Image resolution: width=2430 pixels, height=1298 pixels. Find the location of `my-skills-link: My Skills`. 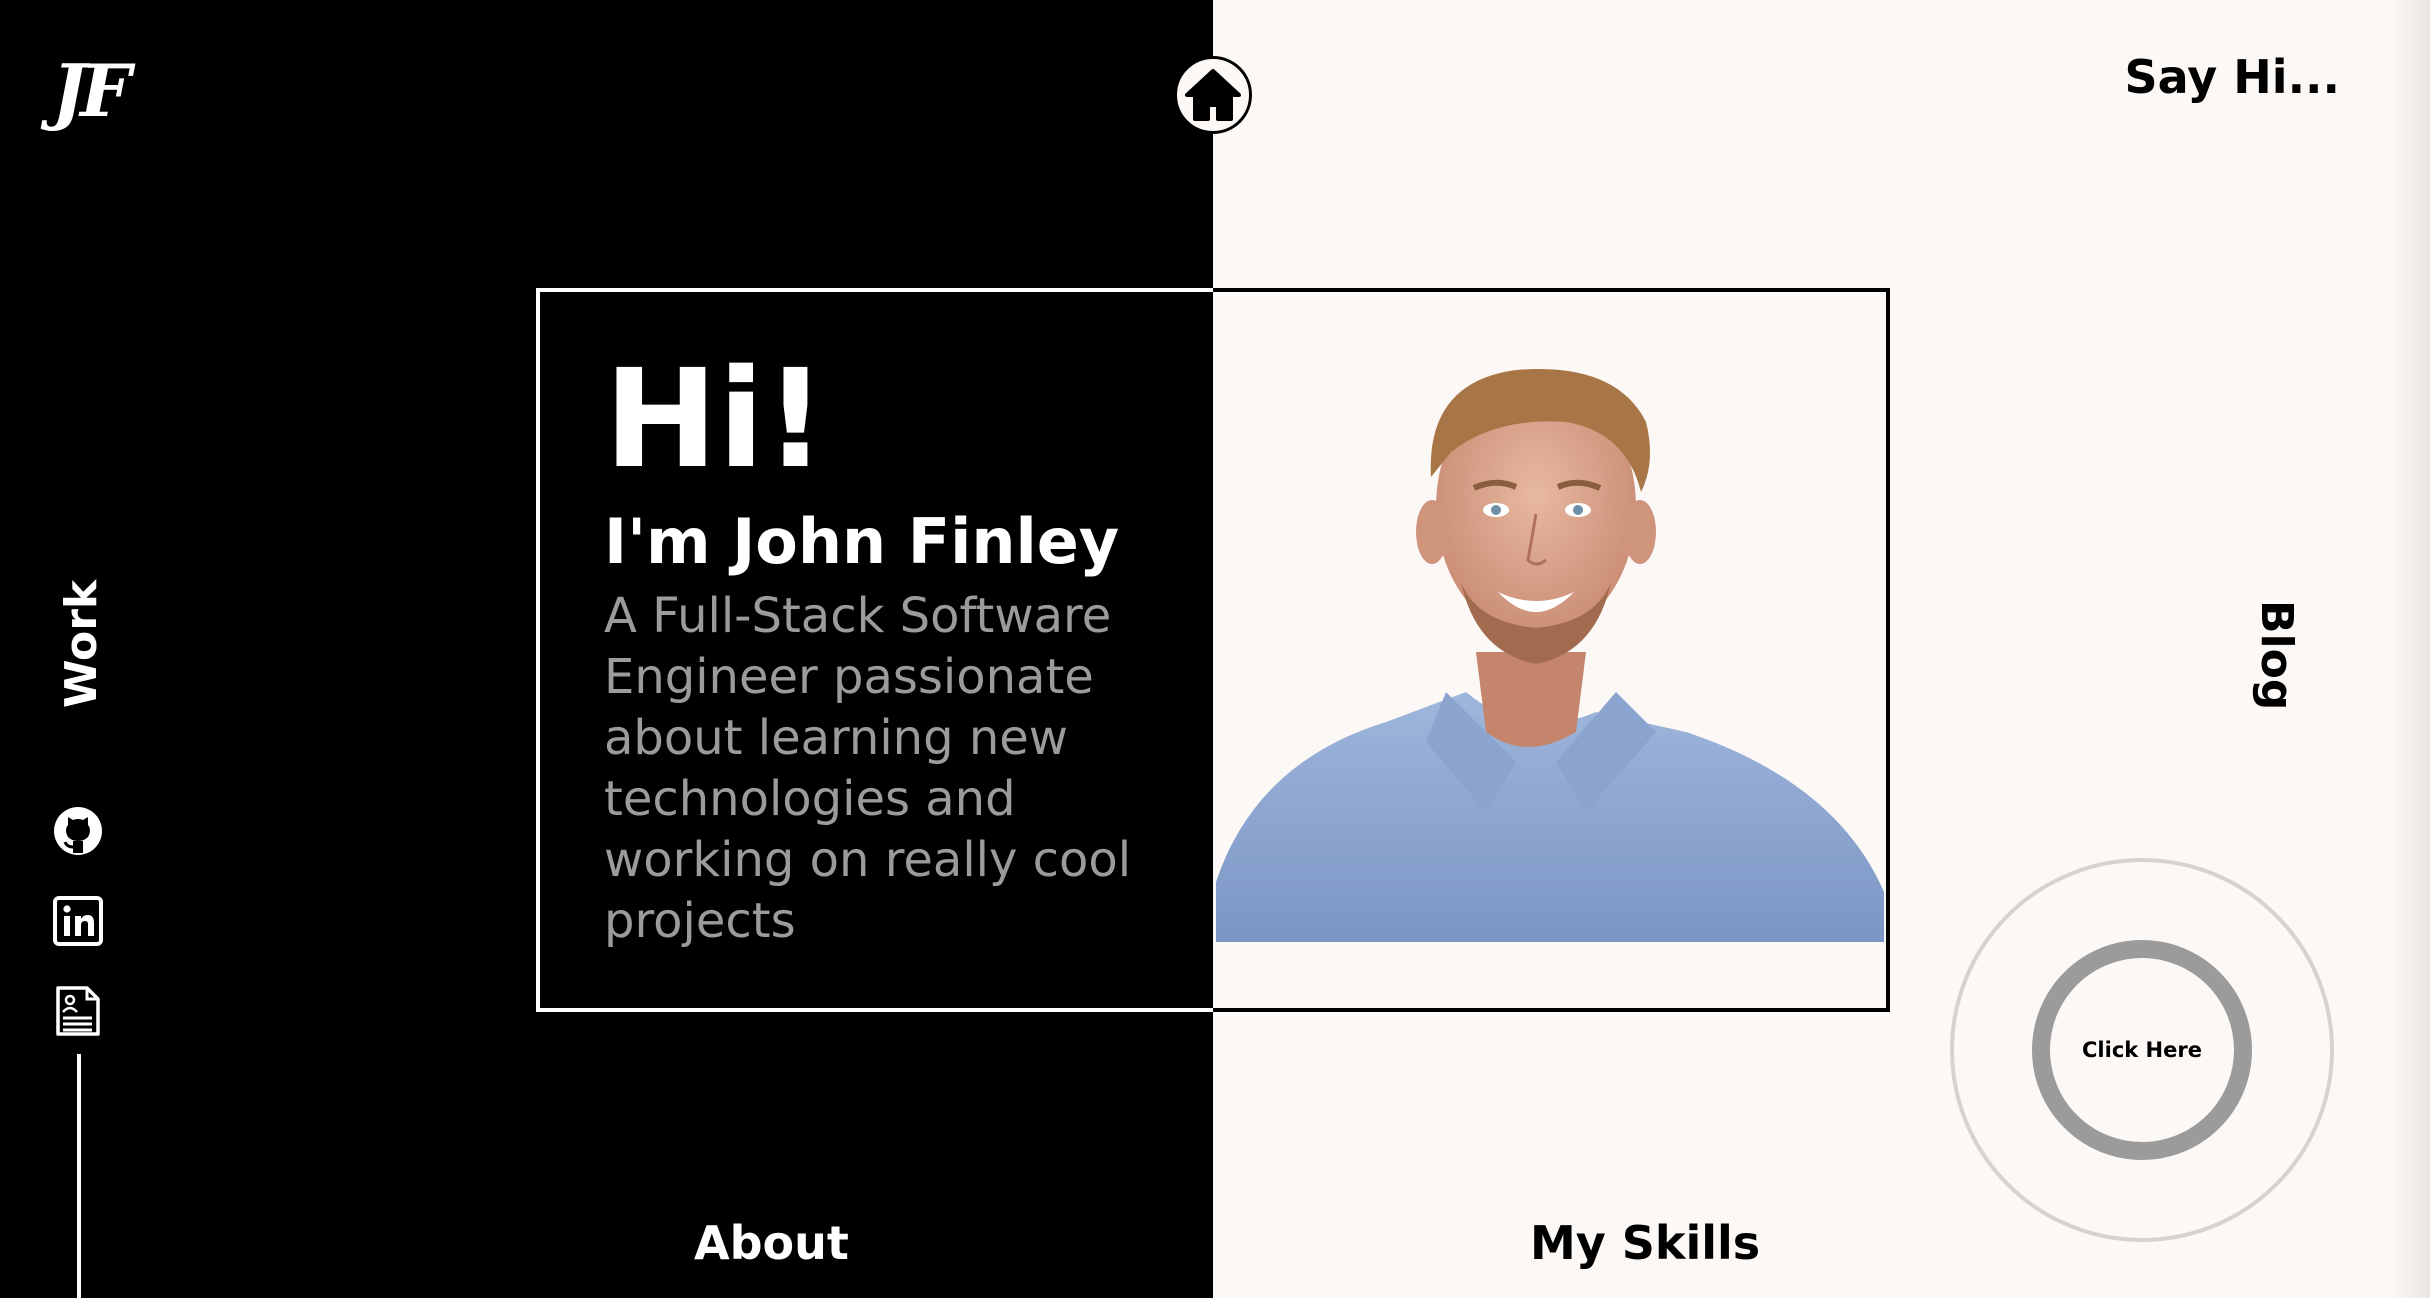

my-skills-link: My Skills is located at coordinates (1645, 1243).